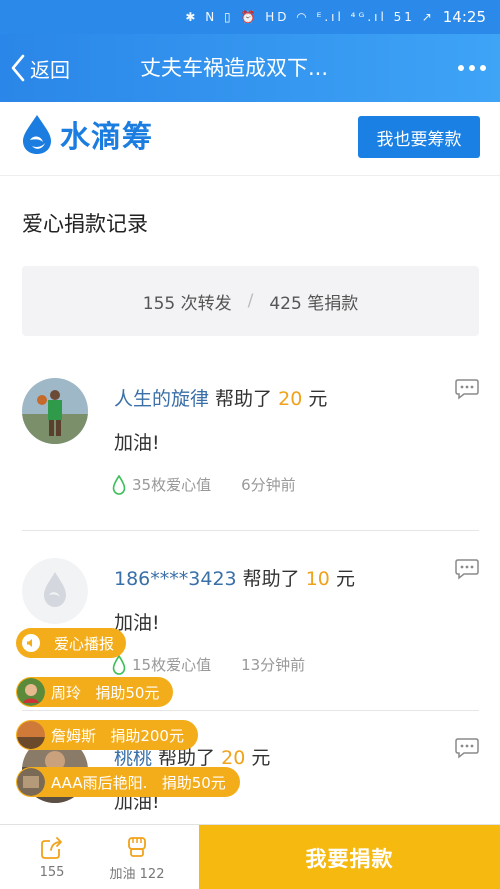 This screenshot has height=889, width=500. I want to click on broadcast-item: 周玲 捐助50元, so click(95, 692).